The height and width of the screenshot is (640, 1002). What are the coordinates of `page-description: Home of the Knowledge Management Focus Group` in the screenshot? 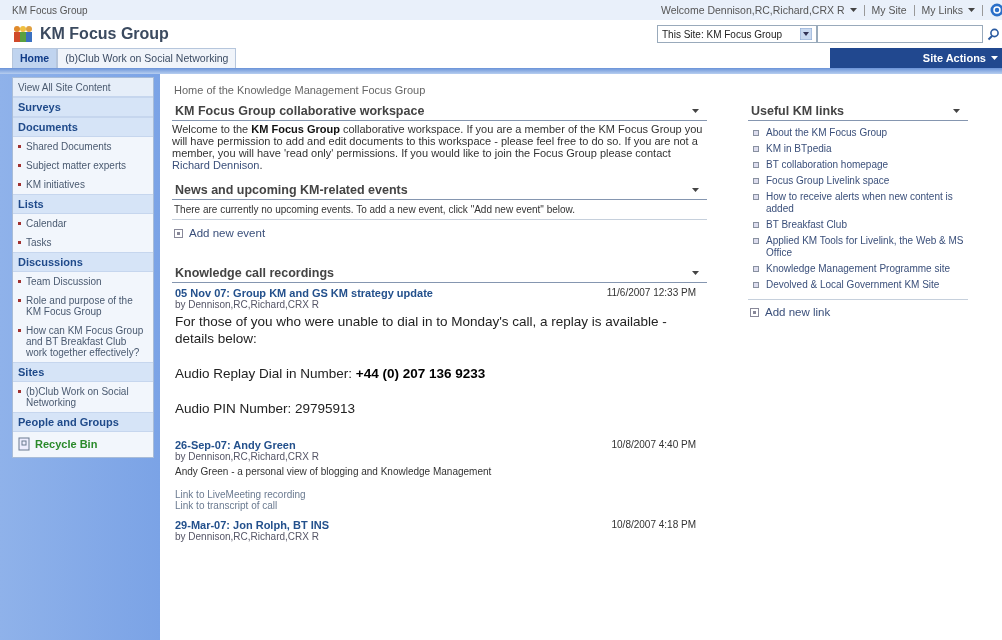 It's located at (300, 90).